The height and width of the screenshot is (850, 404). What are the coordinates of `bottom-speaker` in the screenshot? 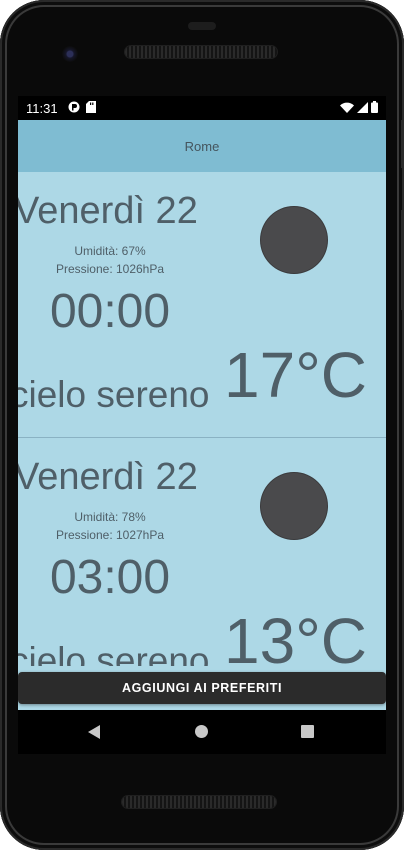 It's located at (199, 802).